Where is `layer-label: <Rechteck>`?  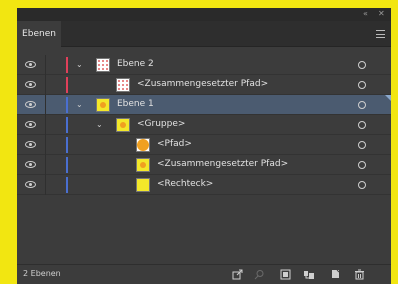
layer-label: <Rechteck> is located at coordinates (185, 184).